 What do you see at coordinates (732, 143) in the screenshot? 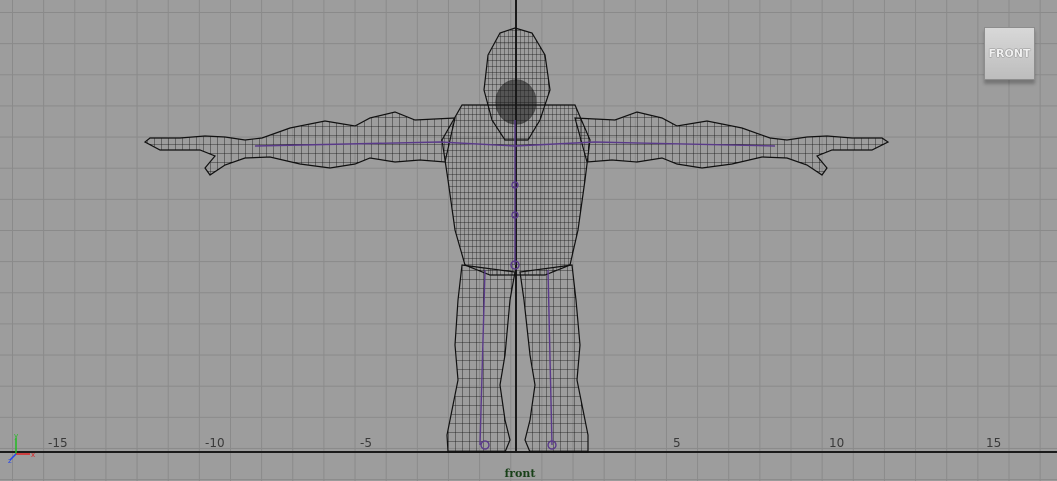
I see `right-arm-mesh` at bounding box center [732, 143].